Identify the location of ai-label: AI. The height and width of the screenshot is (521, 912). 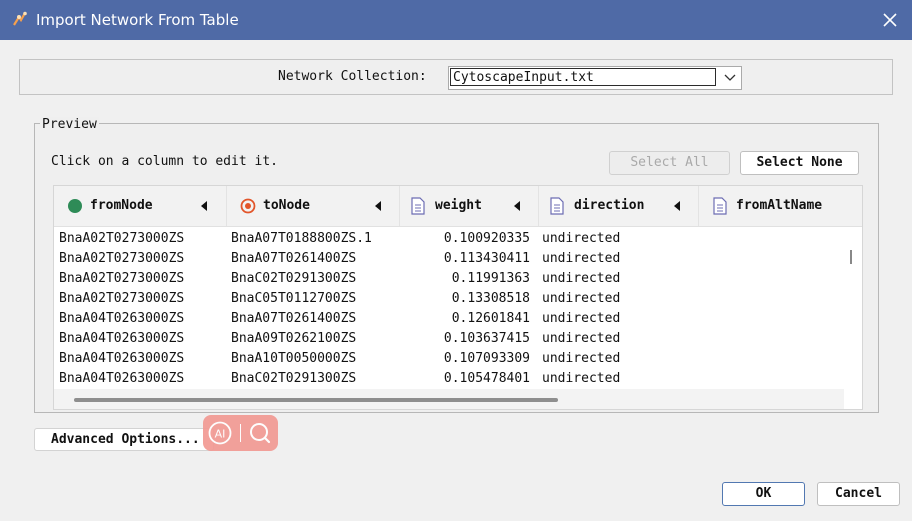
(220, 434).